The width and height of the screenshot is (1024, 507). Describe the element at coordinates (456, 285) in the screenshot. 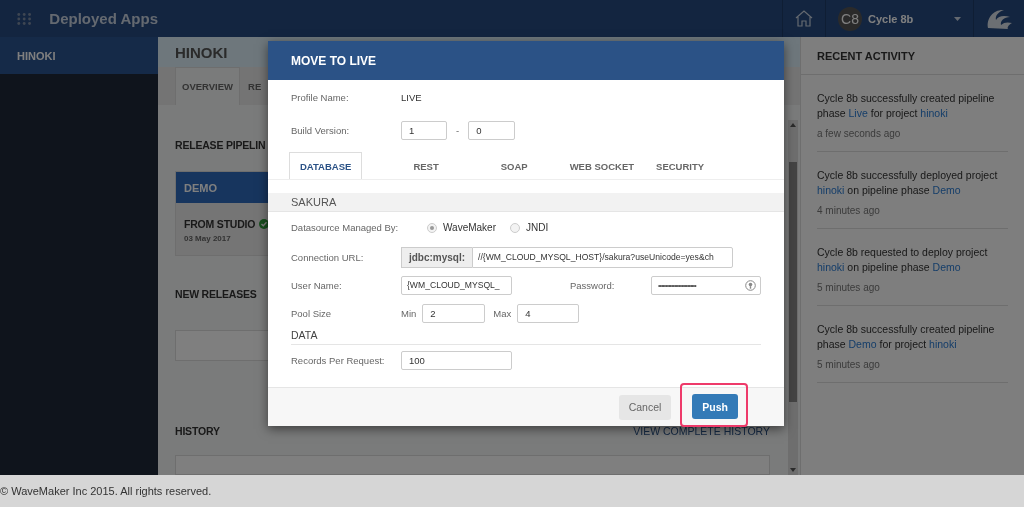

I see `input-field: {WM_CLOUD_MYSQL_` at that location.